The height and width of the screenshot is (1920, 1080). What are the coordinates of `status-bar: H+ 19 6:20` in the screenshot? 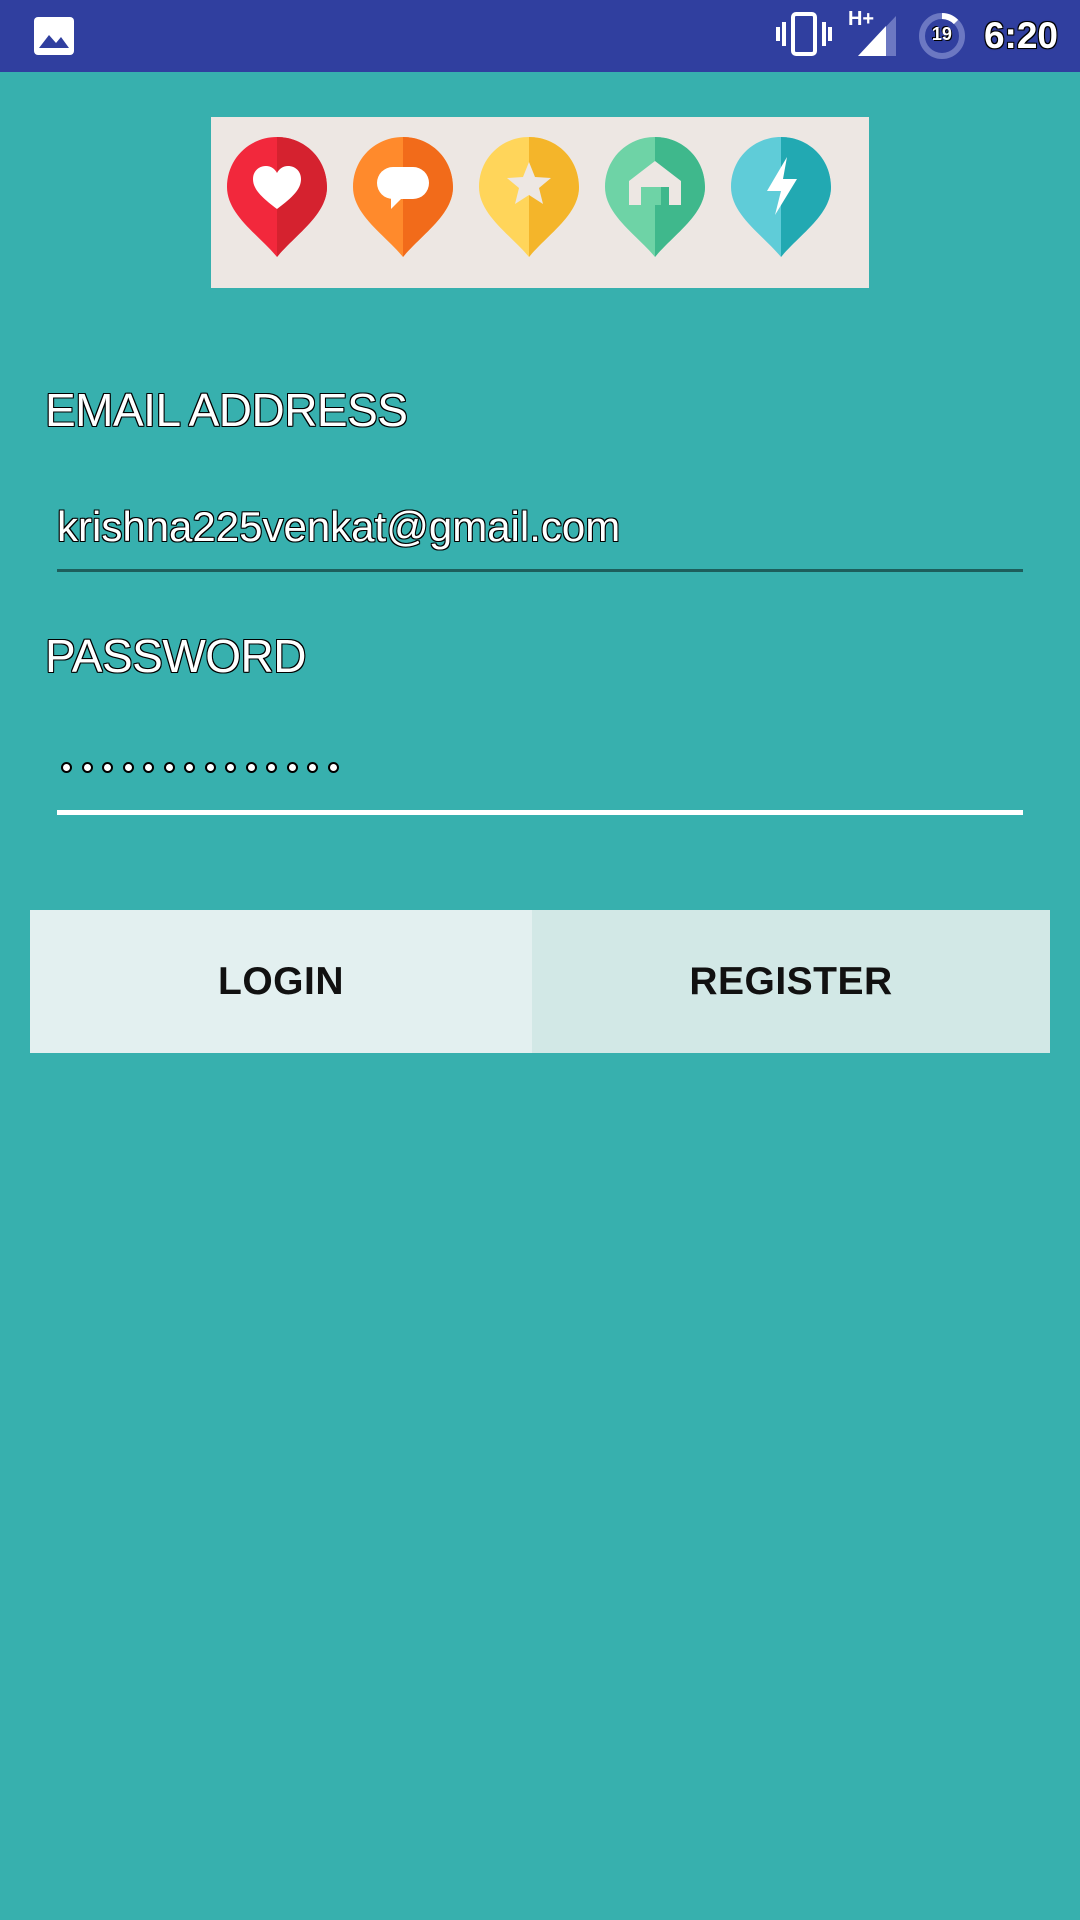 It's located at (540, 36).